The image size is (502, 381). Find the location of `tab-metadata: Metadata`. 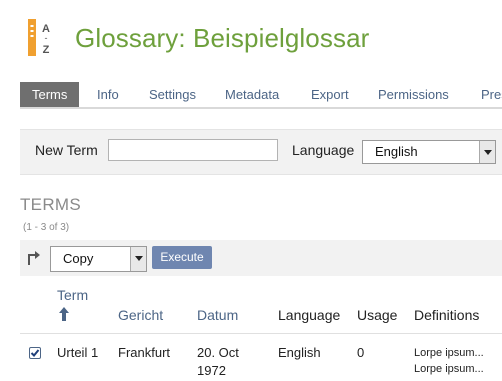

tab-metadata: Metadata is located at coordinates (252, 94).